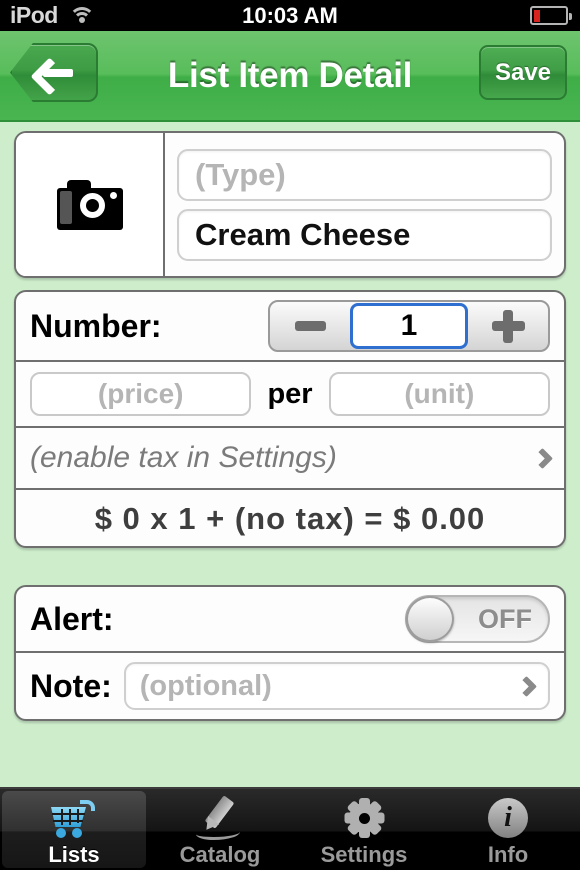  I want to click on note-input: (optional), so click(336, 686).